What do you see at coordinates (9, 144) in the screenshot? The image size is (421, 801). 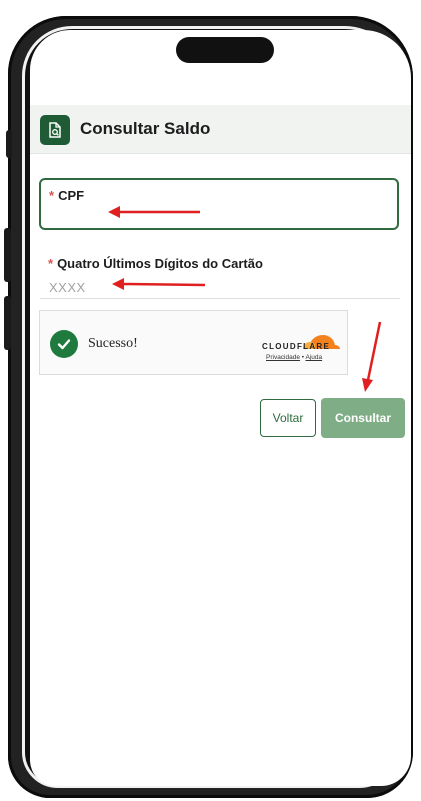 I see `phone-side-button` at bounding box center [9, 144].